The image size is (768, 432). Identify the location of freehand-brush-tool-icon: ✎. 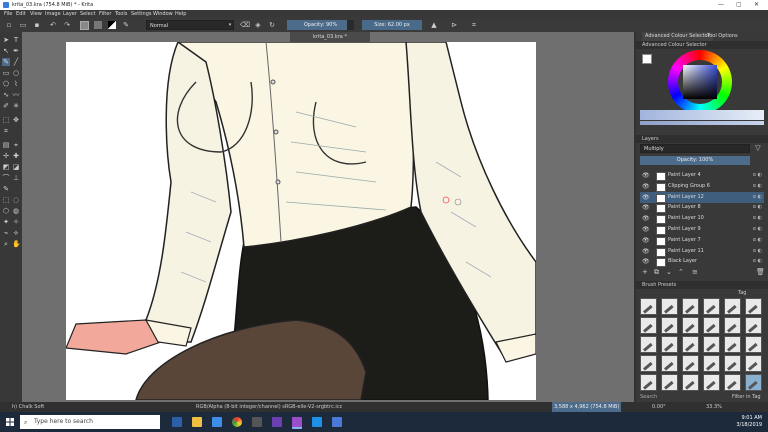
(6, 62).